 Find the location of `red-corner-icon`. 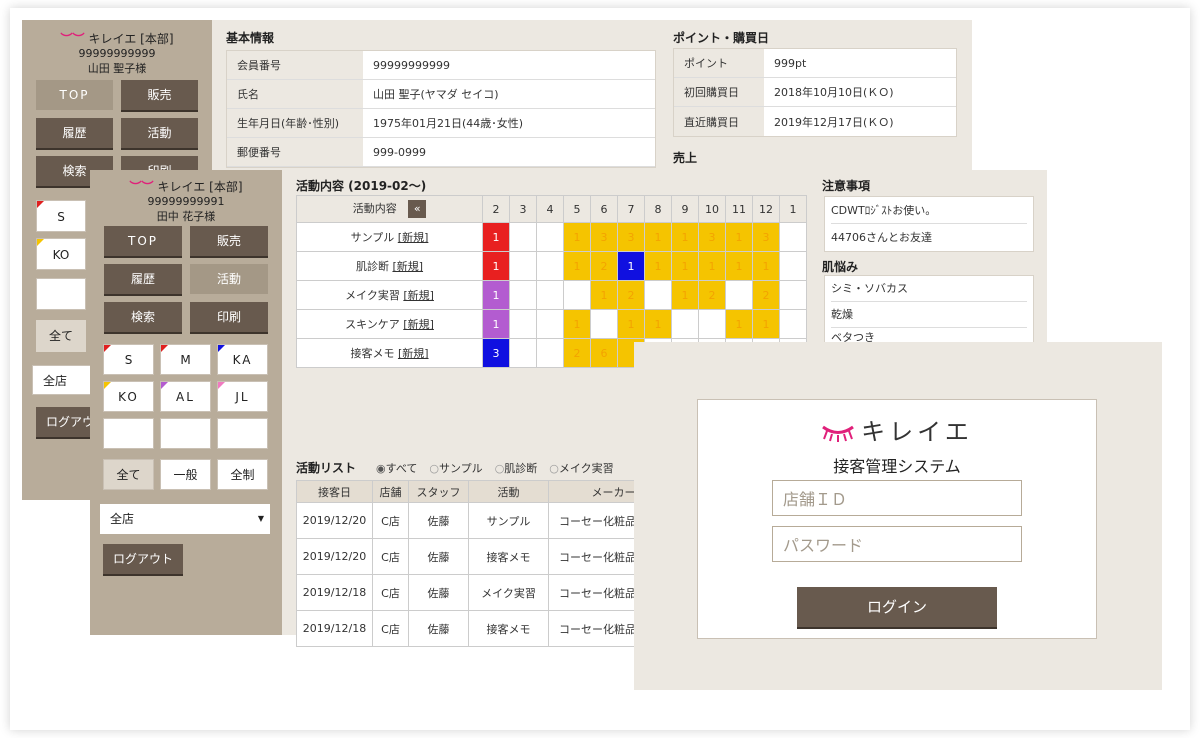

red-corner-icon is located at coordinates (40, 204).